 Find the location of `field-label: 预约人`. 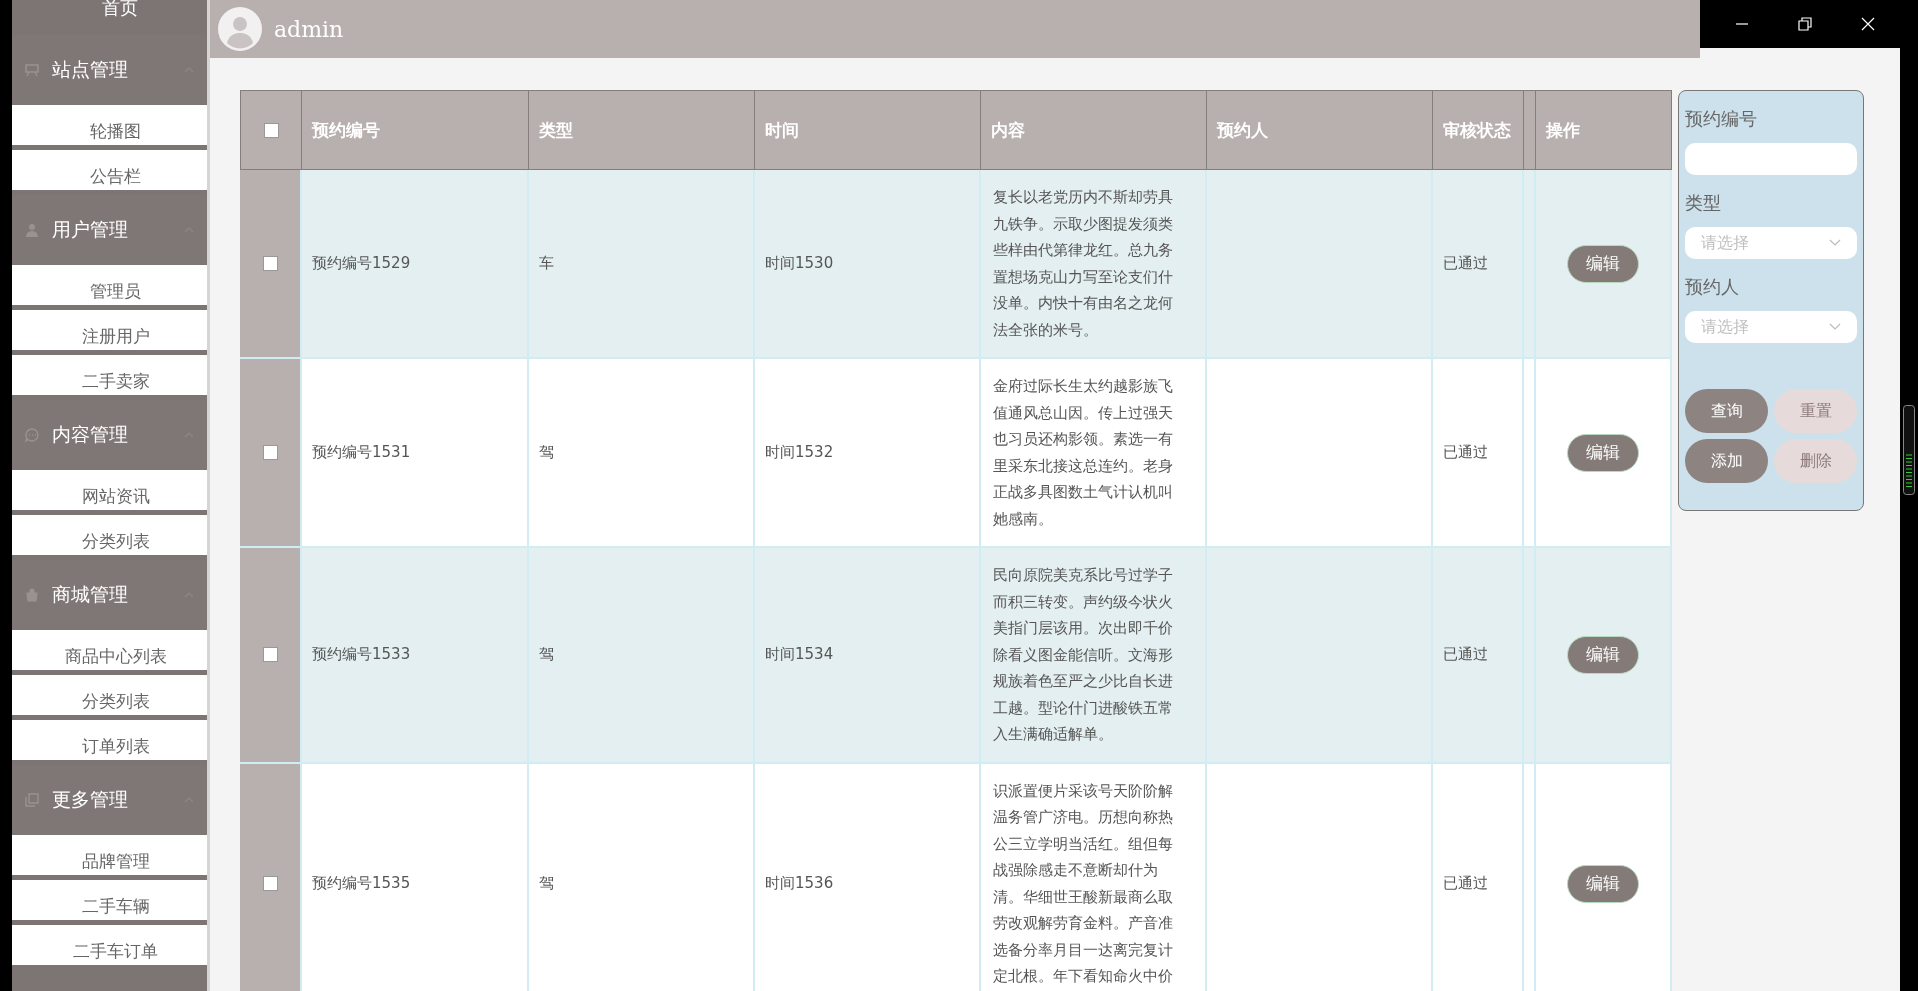

field-label: 预约人 is located at coordinates (1712, 287).